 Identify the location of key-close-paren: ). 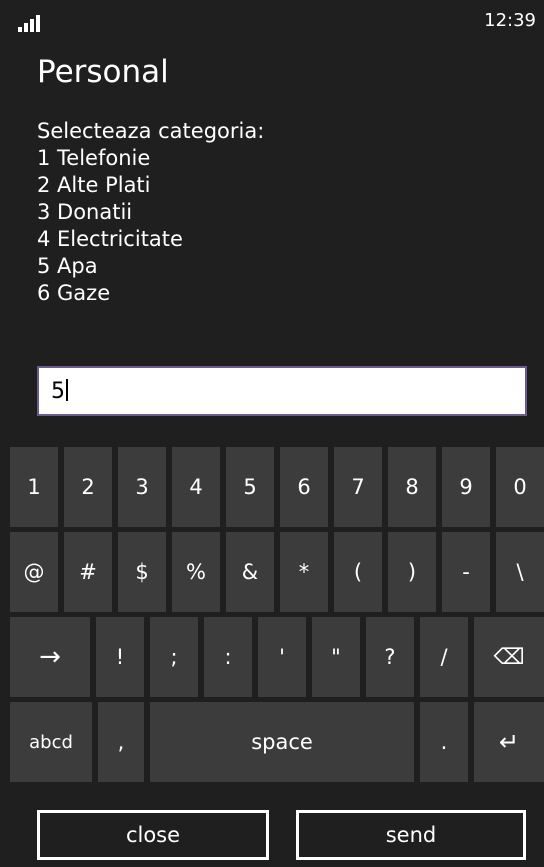
(412, 572).